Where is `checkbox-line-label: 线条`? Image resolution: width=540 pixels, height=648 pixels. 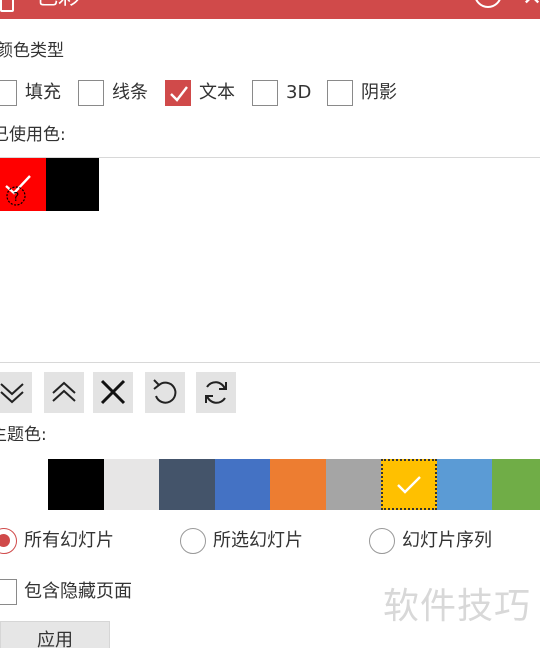 checkbox-line-label: 线条 is located at coordinates (130, 92).